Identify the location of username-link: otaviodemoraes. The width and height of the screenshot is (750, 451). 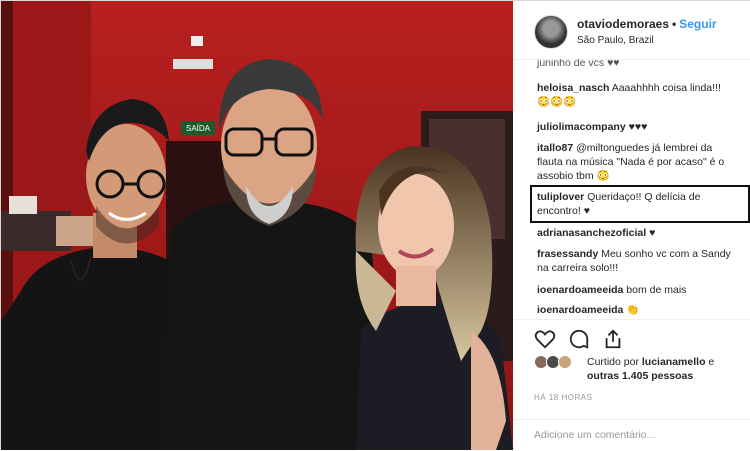
(623, 24).